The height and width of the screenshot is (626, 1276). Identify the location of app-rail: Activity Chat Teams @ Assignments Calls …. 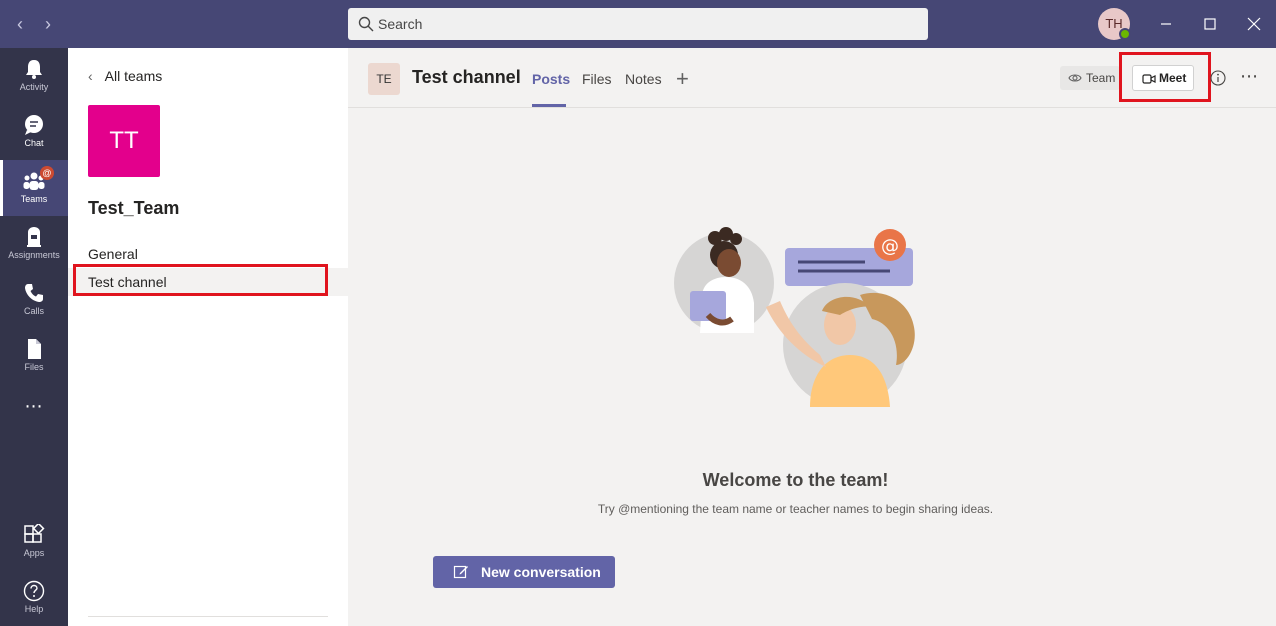
(34, 337).